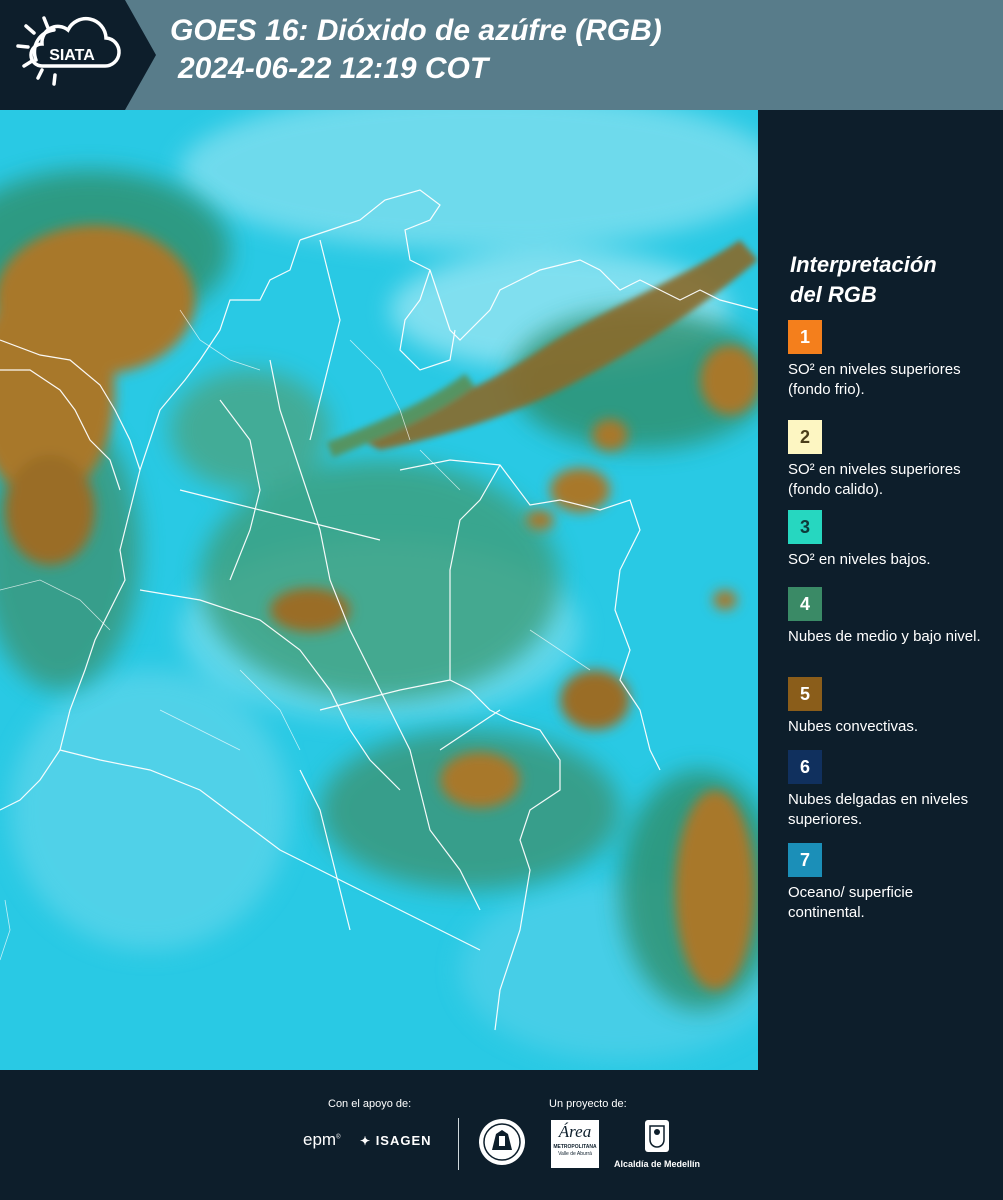 This screenshot has width=1003, height=1200. I want to click on legend-description: Oceano/ superficie continental., so click(851, 902).